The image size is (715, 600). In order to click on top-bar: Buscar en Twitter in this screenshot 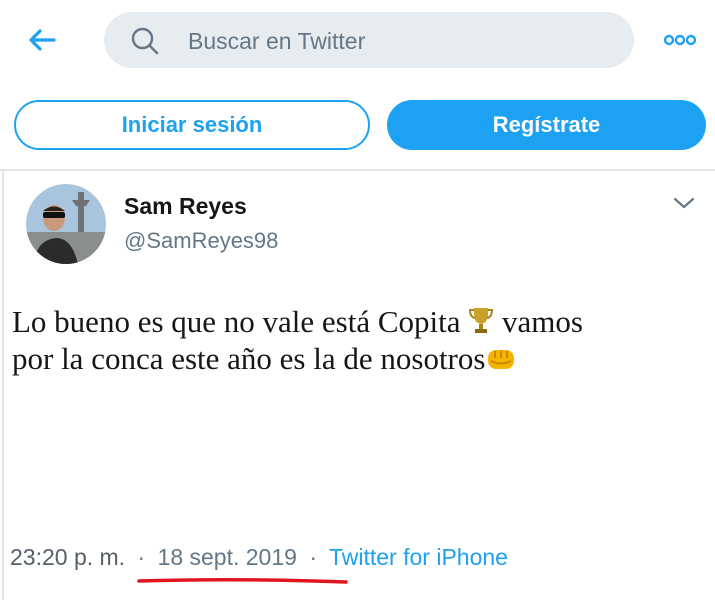, I will do `click(357, 41)`.